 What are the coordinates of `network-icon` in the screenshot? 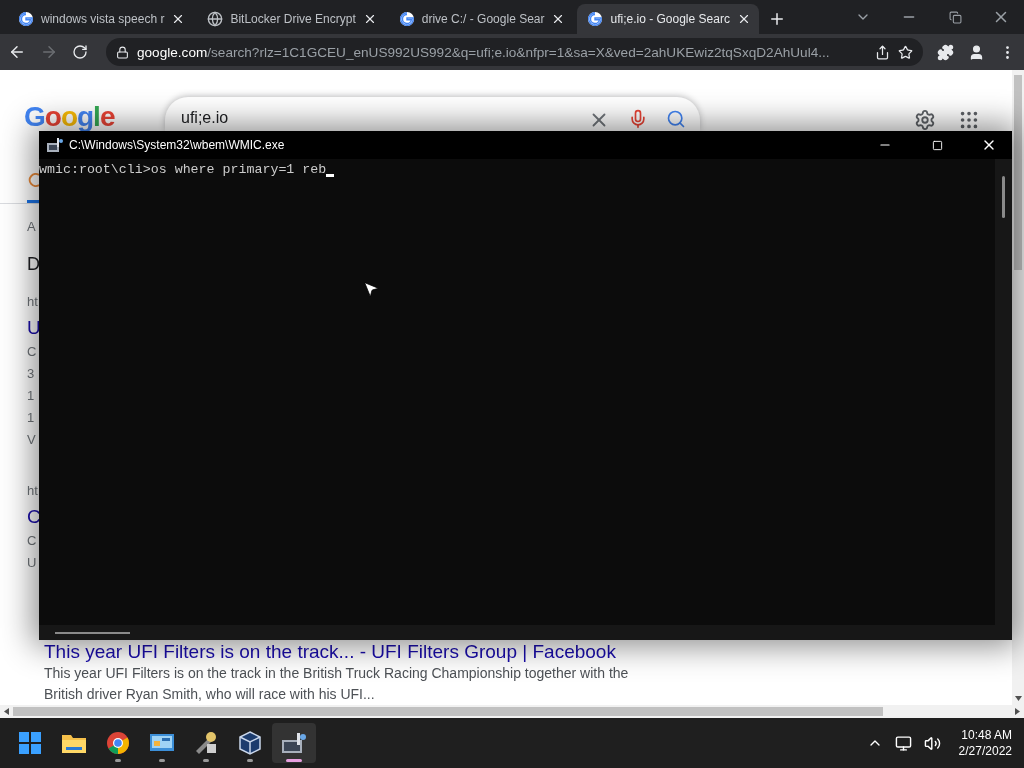 It's located at (903, 743).